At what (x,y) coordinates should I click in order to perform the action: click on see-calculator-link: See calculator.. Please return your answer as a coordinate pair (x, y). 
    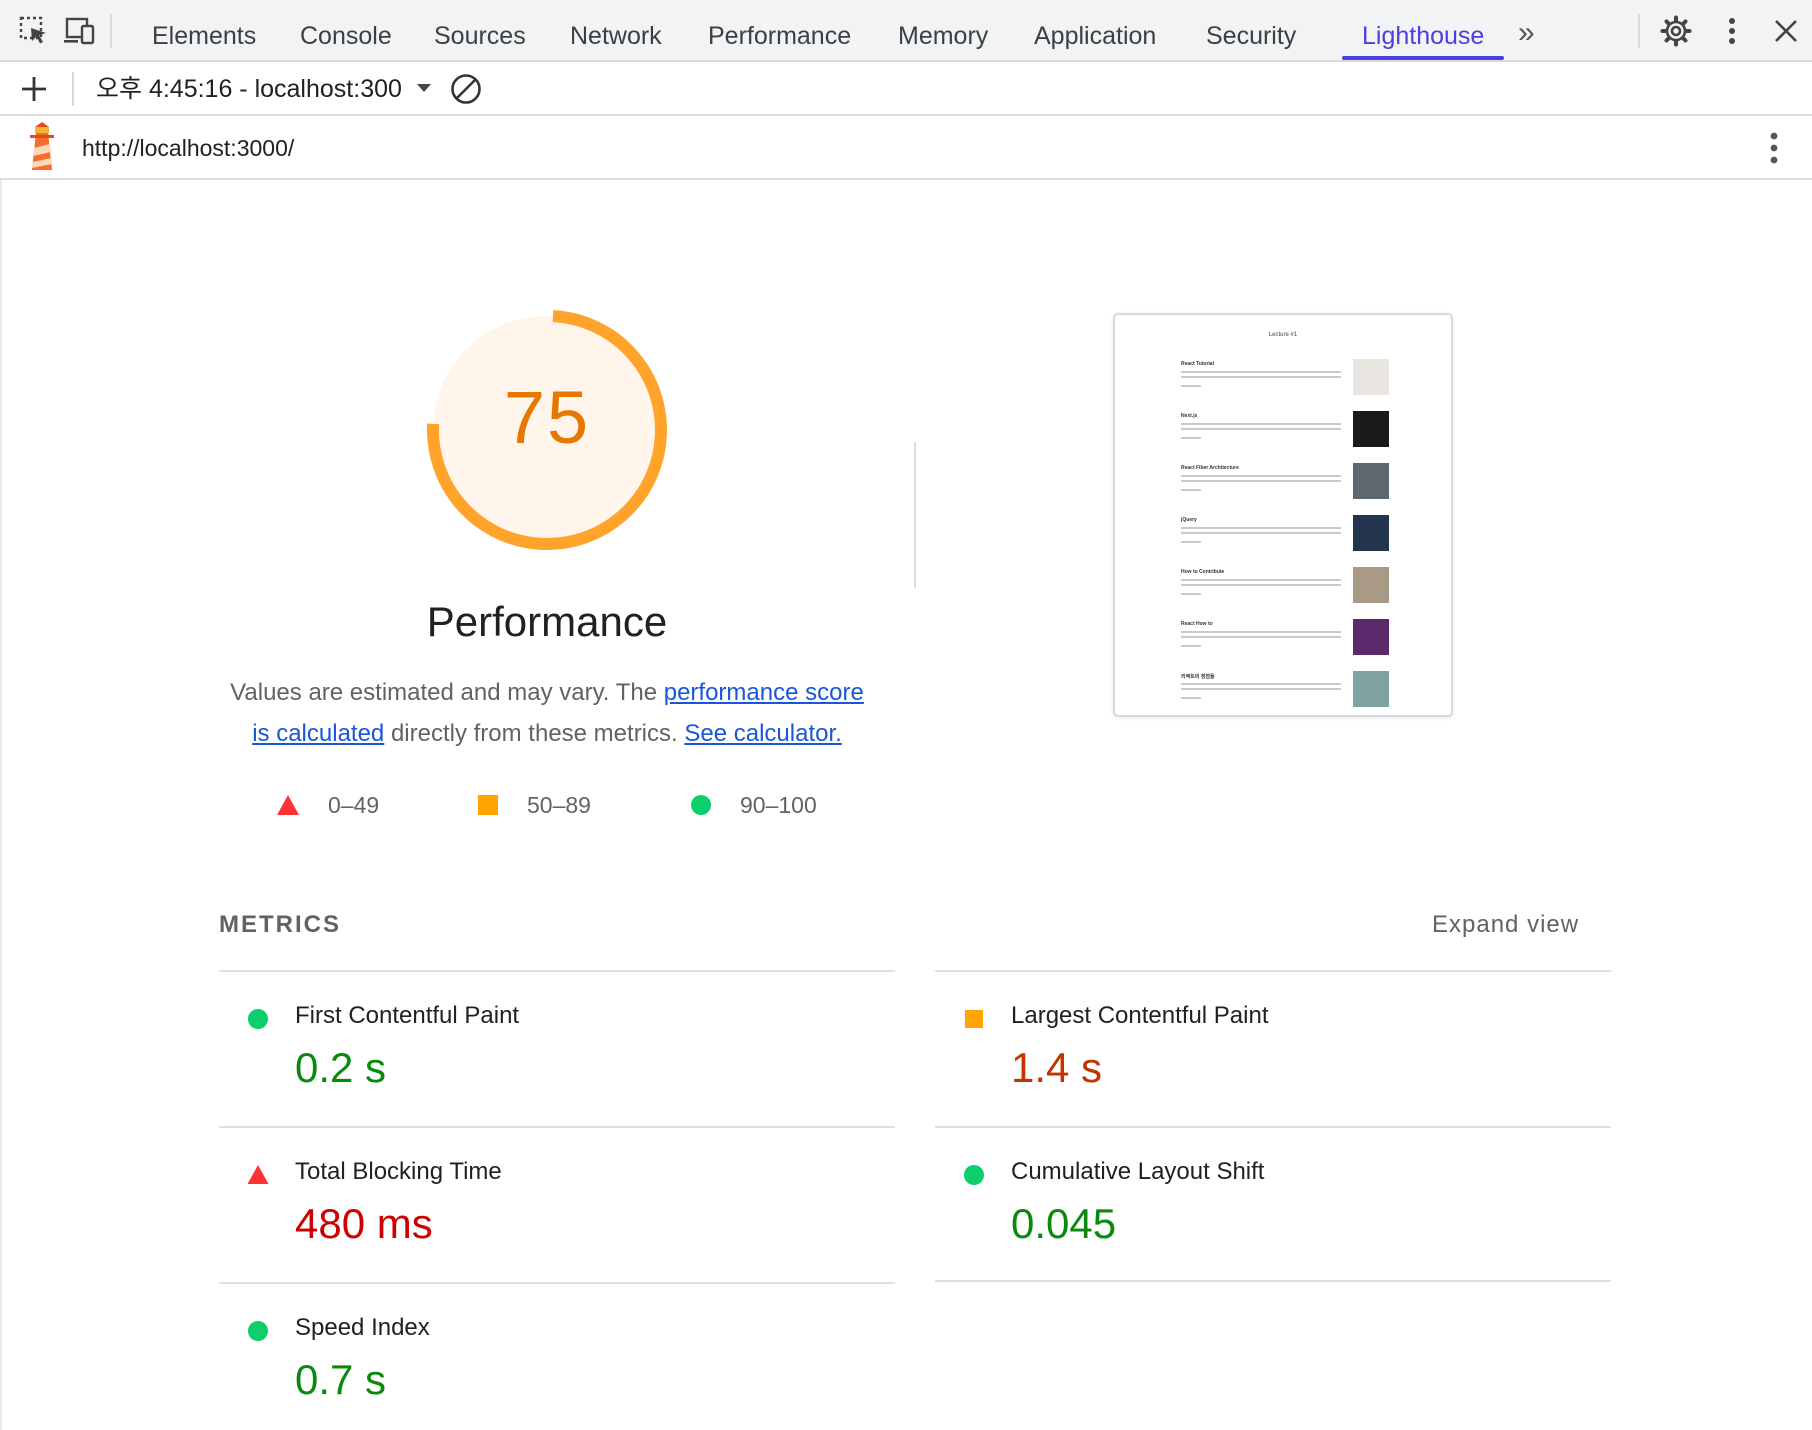
    Looking at the image, I should click on (762, 733).